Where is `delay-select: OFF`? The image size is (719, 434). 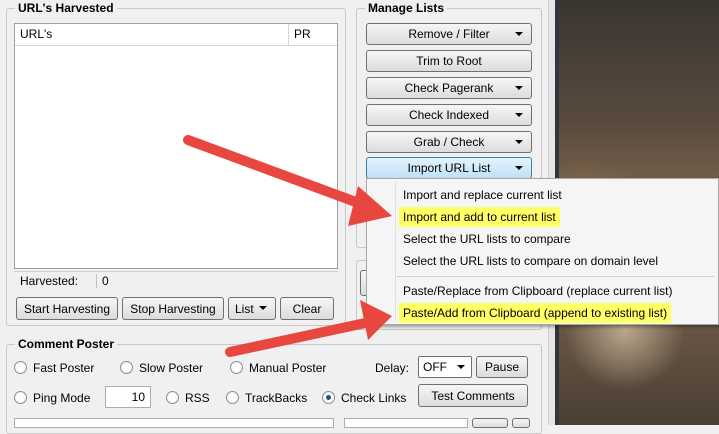 delay-select: OFF is located at coordinates (445, 367).